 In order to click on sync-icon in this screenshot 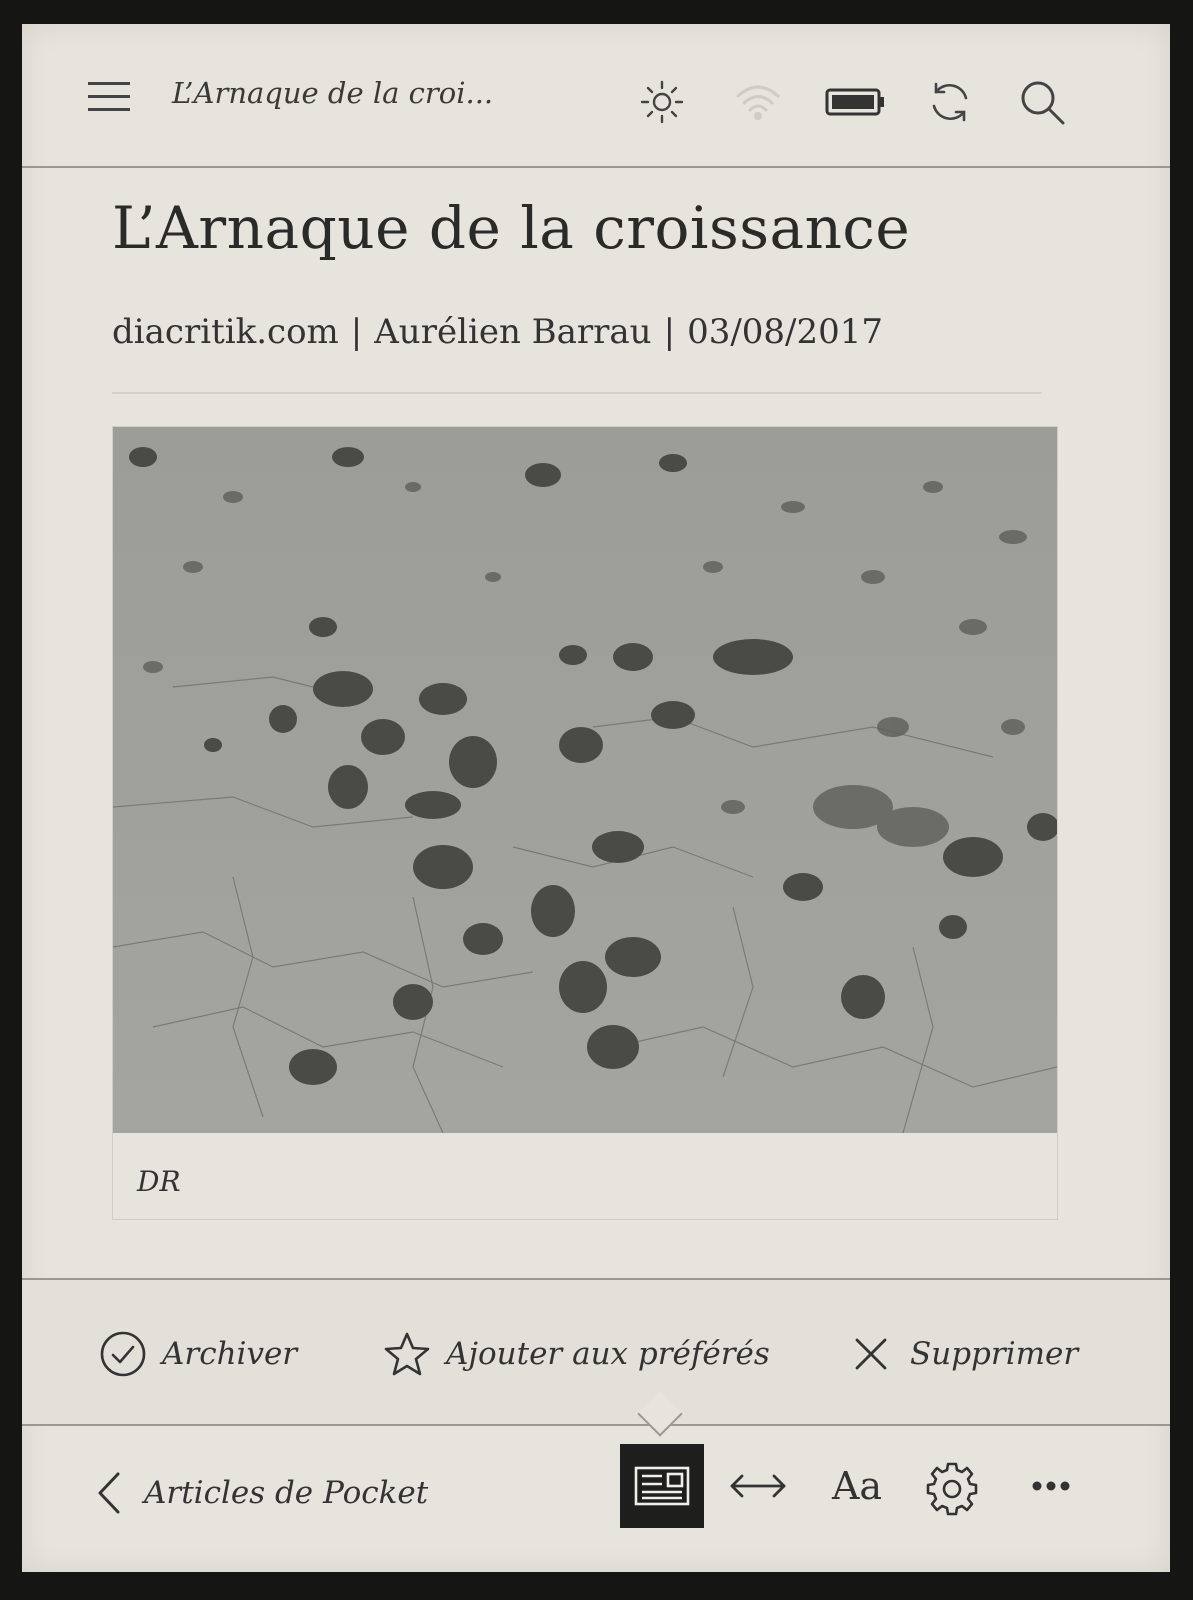, I will do `click(950, 102)`.